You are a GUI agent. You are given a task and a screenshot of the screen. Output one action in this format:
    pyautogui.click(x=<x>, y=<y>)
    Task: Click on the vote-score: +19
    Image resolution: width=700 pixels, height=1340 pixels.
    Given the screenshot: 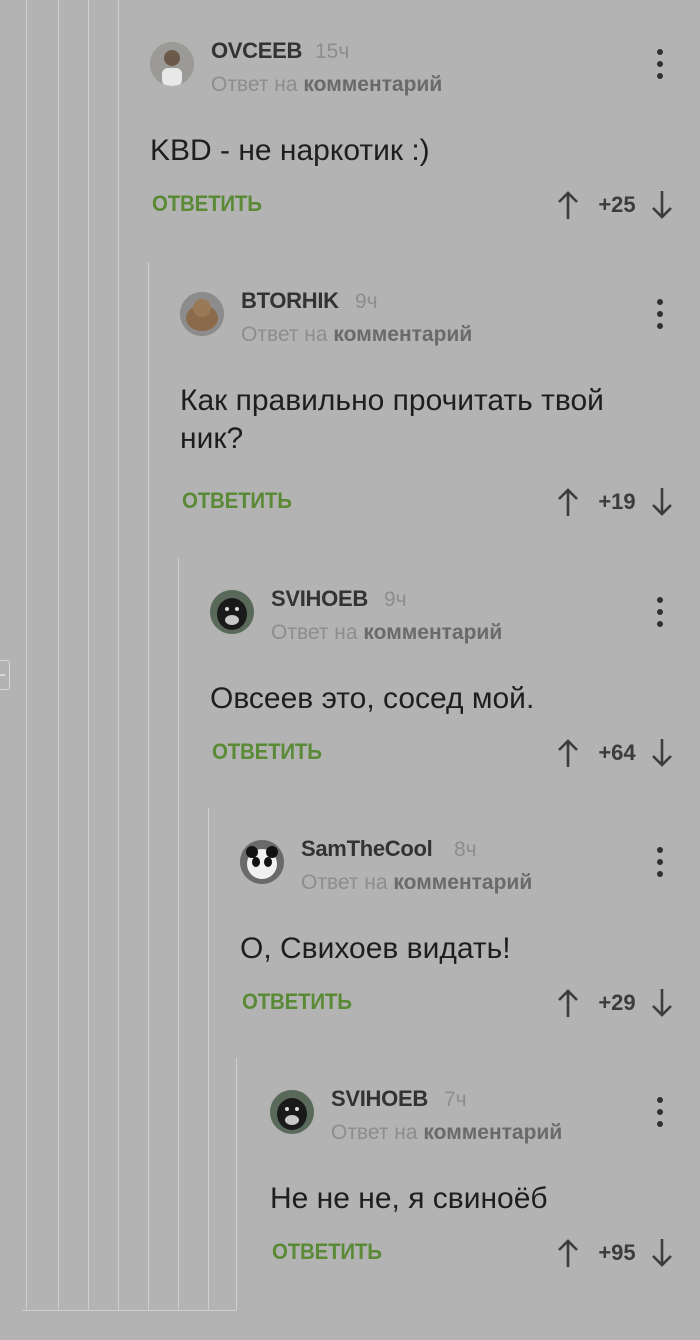 What is the action you would take?
    pyautogui.click(x=617, y=501)
    